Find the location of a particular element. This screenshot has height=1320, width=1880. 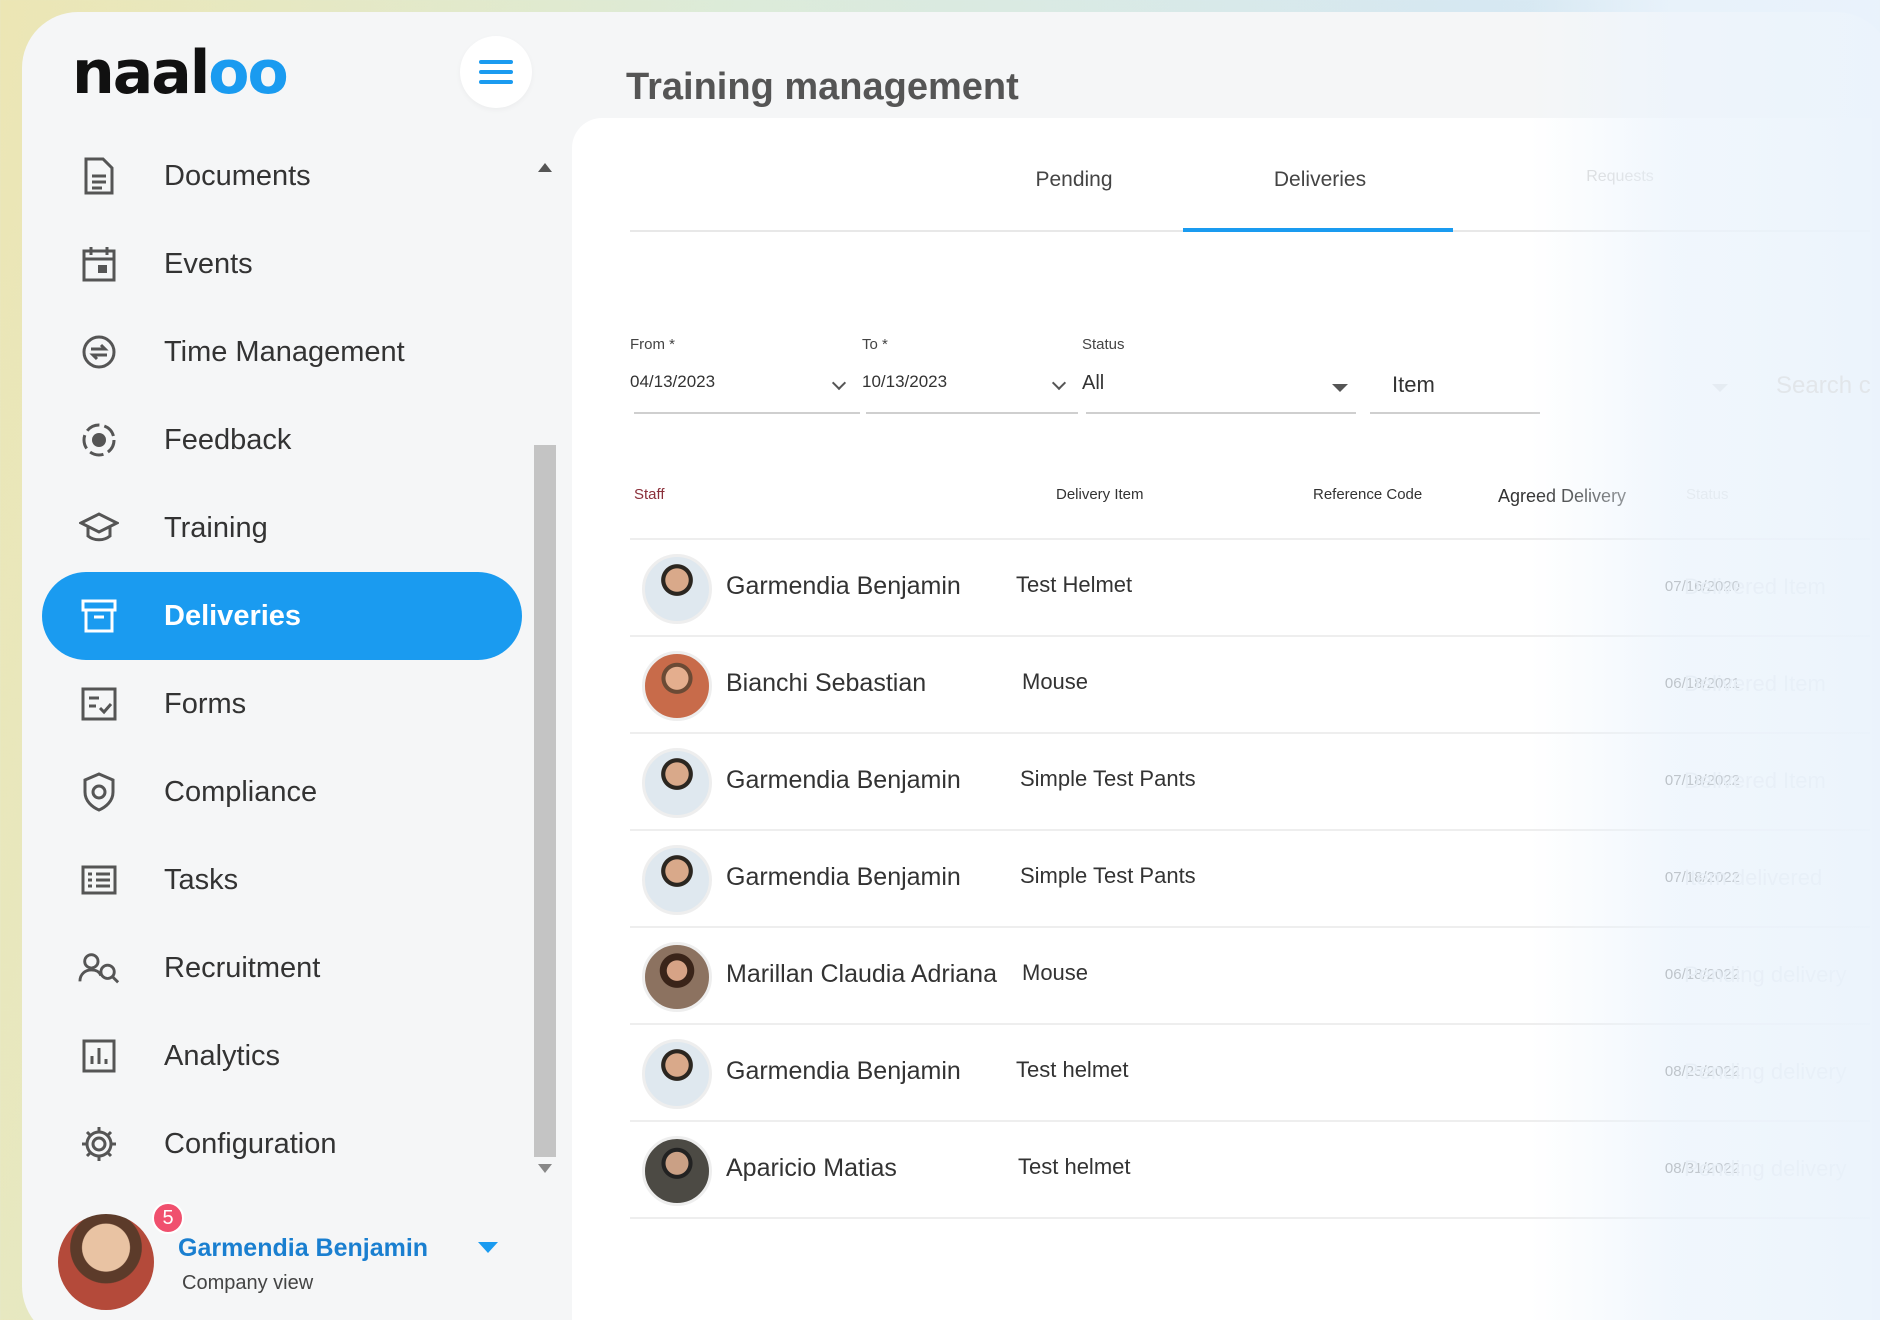

sidebar-item-events: Events is located at coordinates (282, 264).